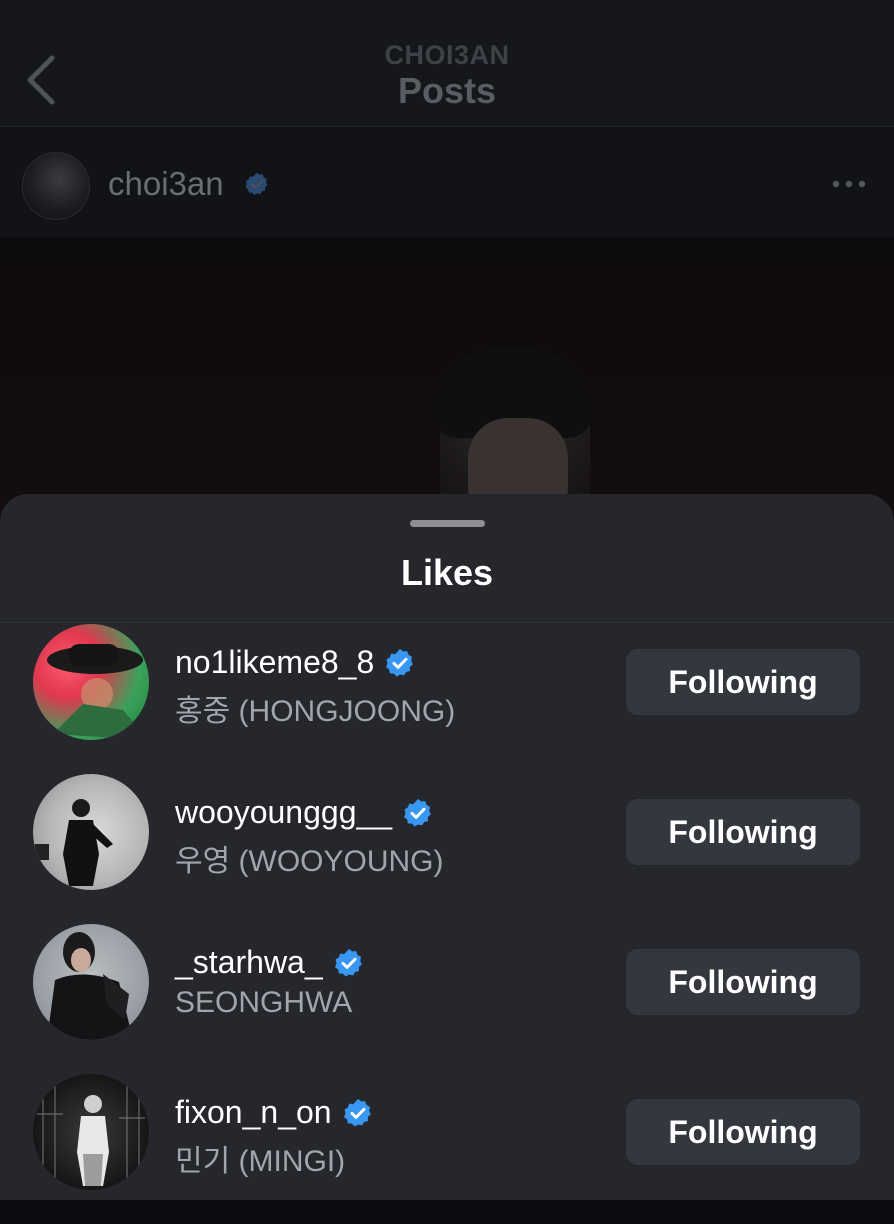 Image resolution: width=894 pixels, height=1224 pixels. What do you see at coordinates (309, 861) in the screenshot?
I see `display-name: 우영 (WOOYOUNG)` at bounding box center [309, 861].